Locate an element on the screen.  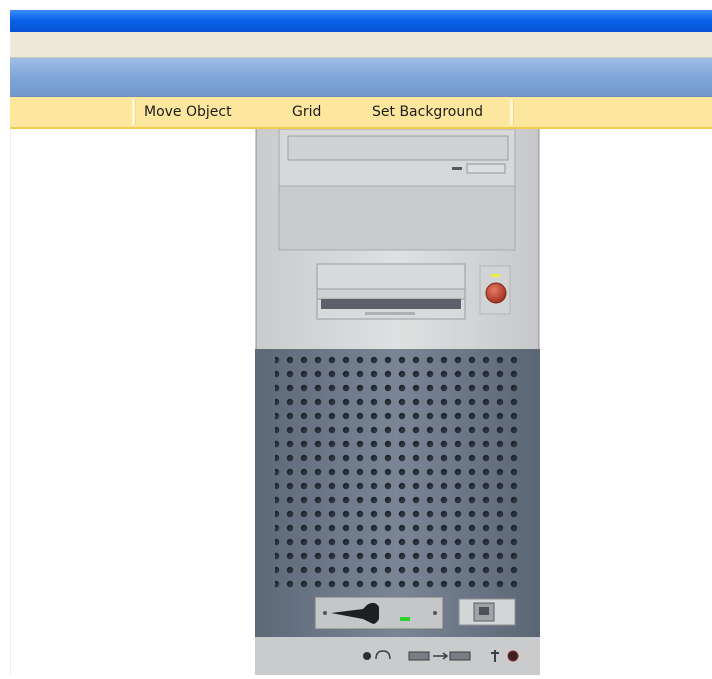
optical-drive-tray is located at coordinates (398, 148).